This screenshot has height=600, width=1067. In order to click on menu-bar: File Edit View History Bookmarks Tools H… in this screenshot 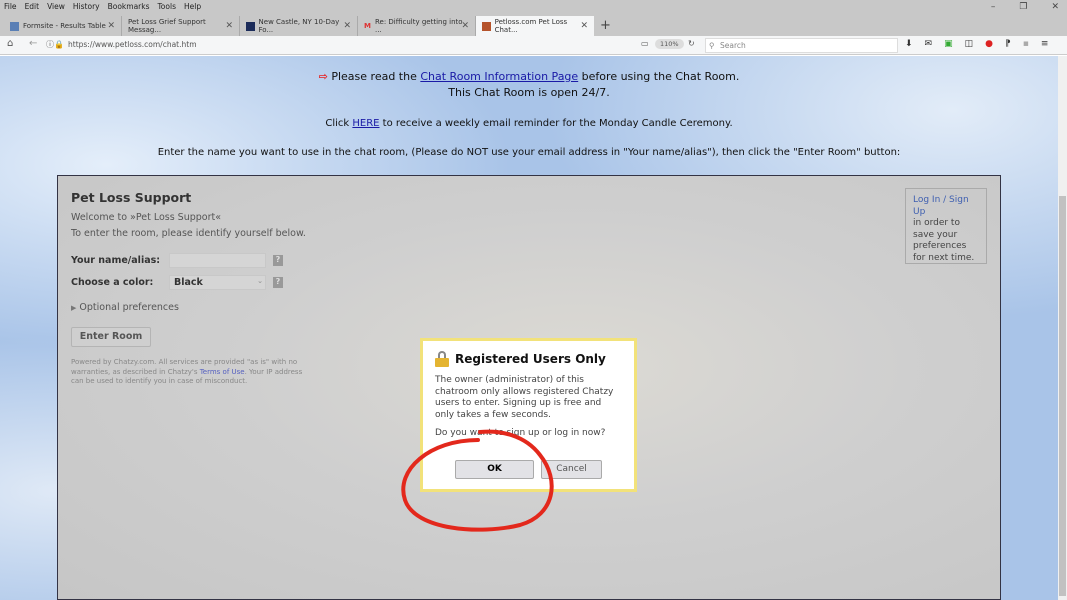, I will do `click(533, 7)`.